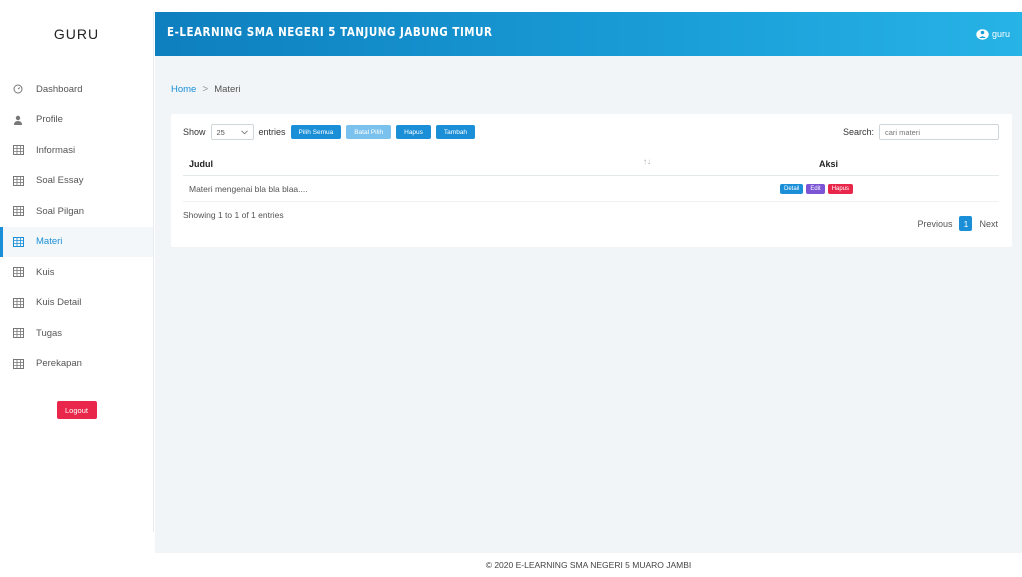 Image resolution: width=1022 pixels, height=577 pixels. I want to click on logout-button: Logout, so click(76, 410).